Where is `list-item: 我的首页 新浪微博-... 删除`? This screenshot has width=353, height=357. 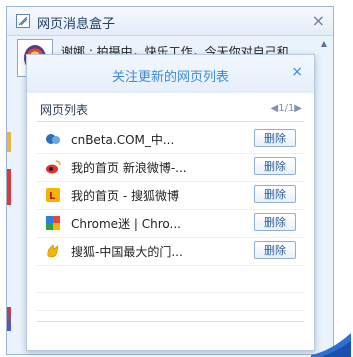 list-item: 我的首页 新浪微博-... 删除 is located at coordinates (170, 167).